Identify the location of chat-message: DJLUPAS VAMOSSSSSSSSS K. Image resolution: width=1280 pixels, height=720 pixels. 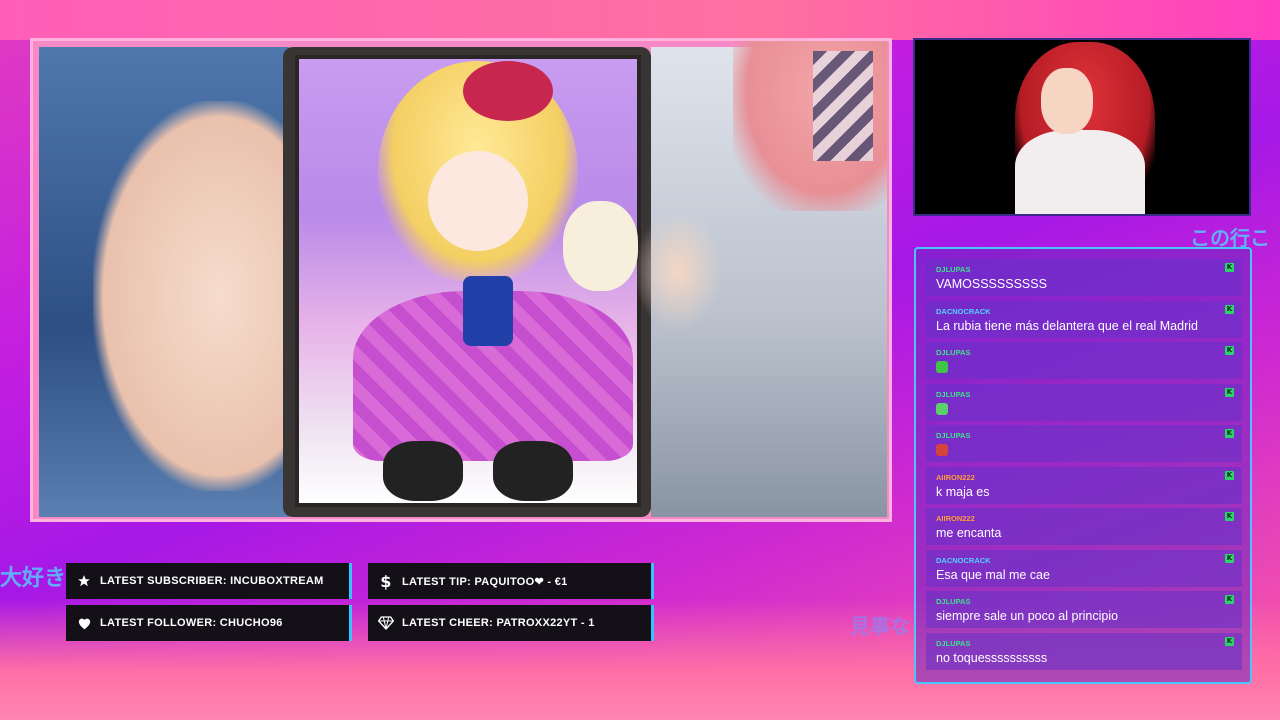
(1084, 277).